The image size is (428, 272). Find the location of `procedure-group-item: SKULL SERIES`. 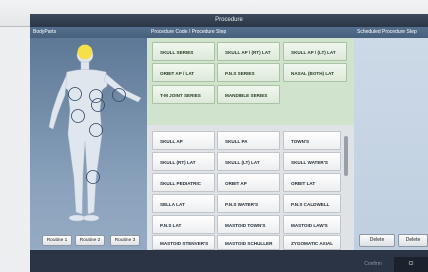

procedure-group-item: SKULL SERIES is located at coordinates (183, 51).